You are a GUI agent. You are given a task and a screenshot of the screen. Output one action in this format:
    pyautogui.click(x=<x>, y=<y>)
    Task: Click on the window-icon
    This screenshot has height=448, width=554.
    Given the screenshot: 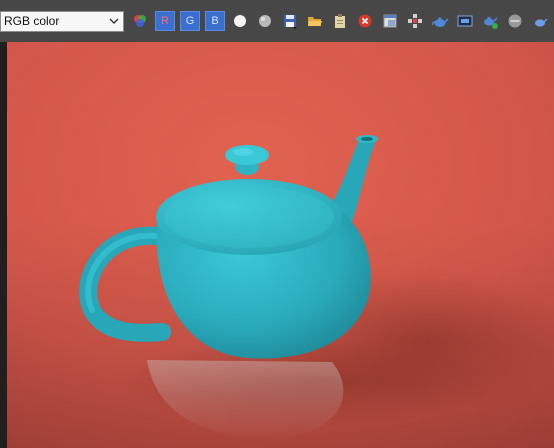 What is the action you would take?
    pyautogui.click(x=390, y=21)
    